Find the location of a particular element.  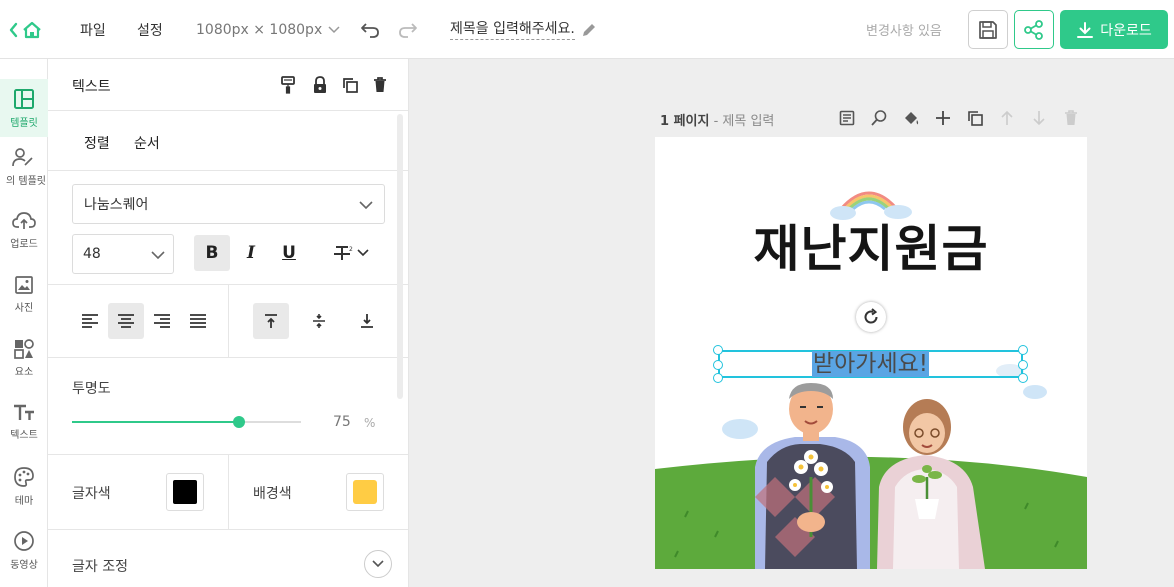

move-page-up-button is located at coordinates (1007, 118).